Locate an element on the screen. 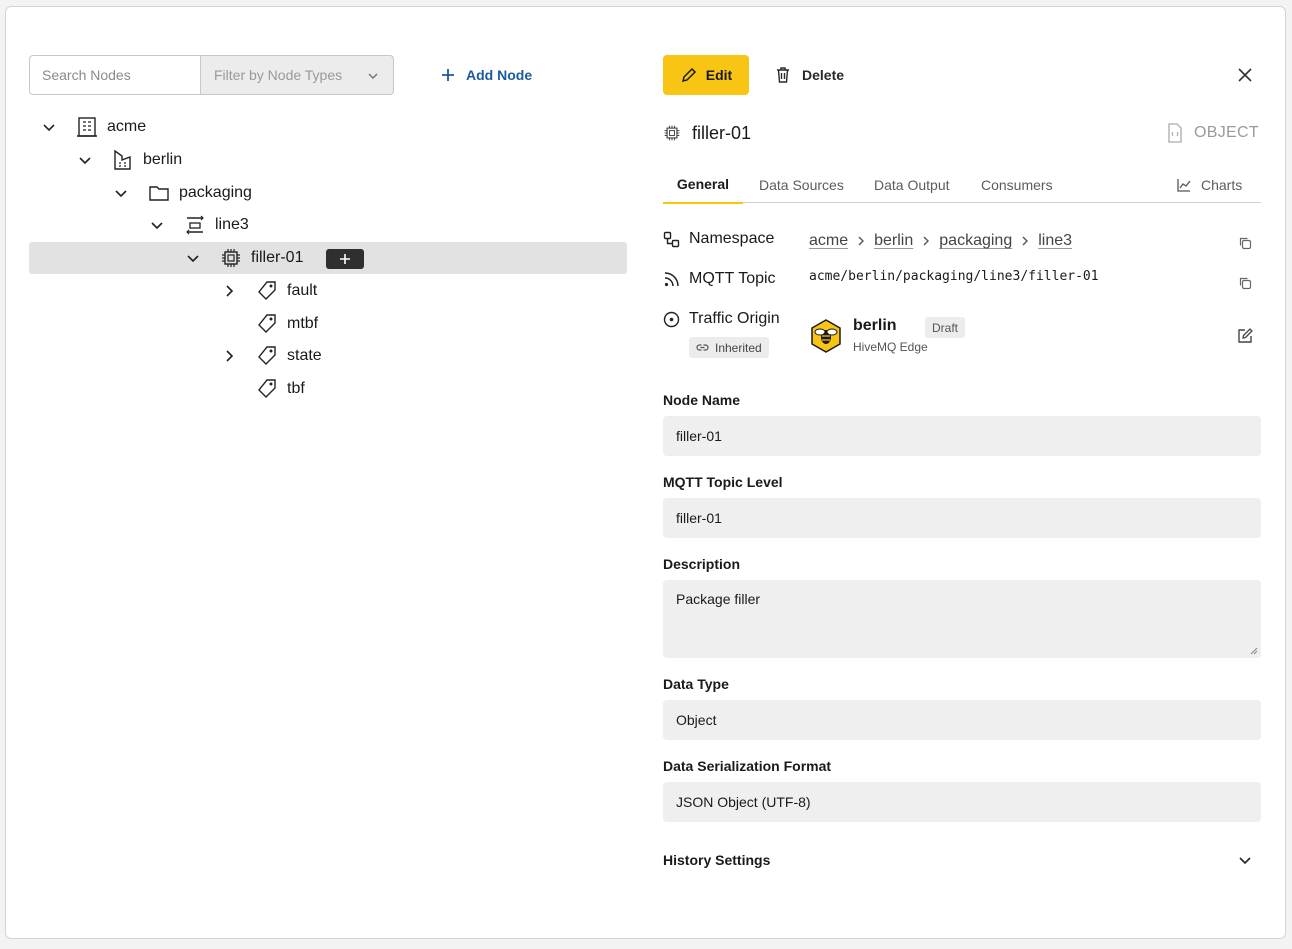 This screenshot has width=1292, height=949. node-type-label: OBJECT is located at coordinates (1212, 133).